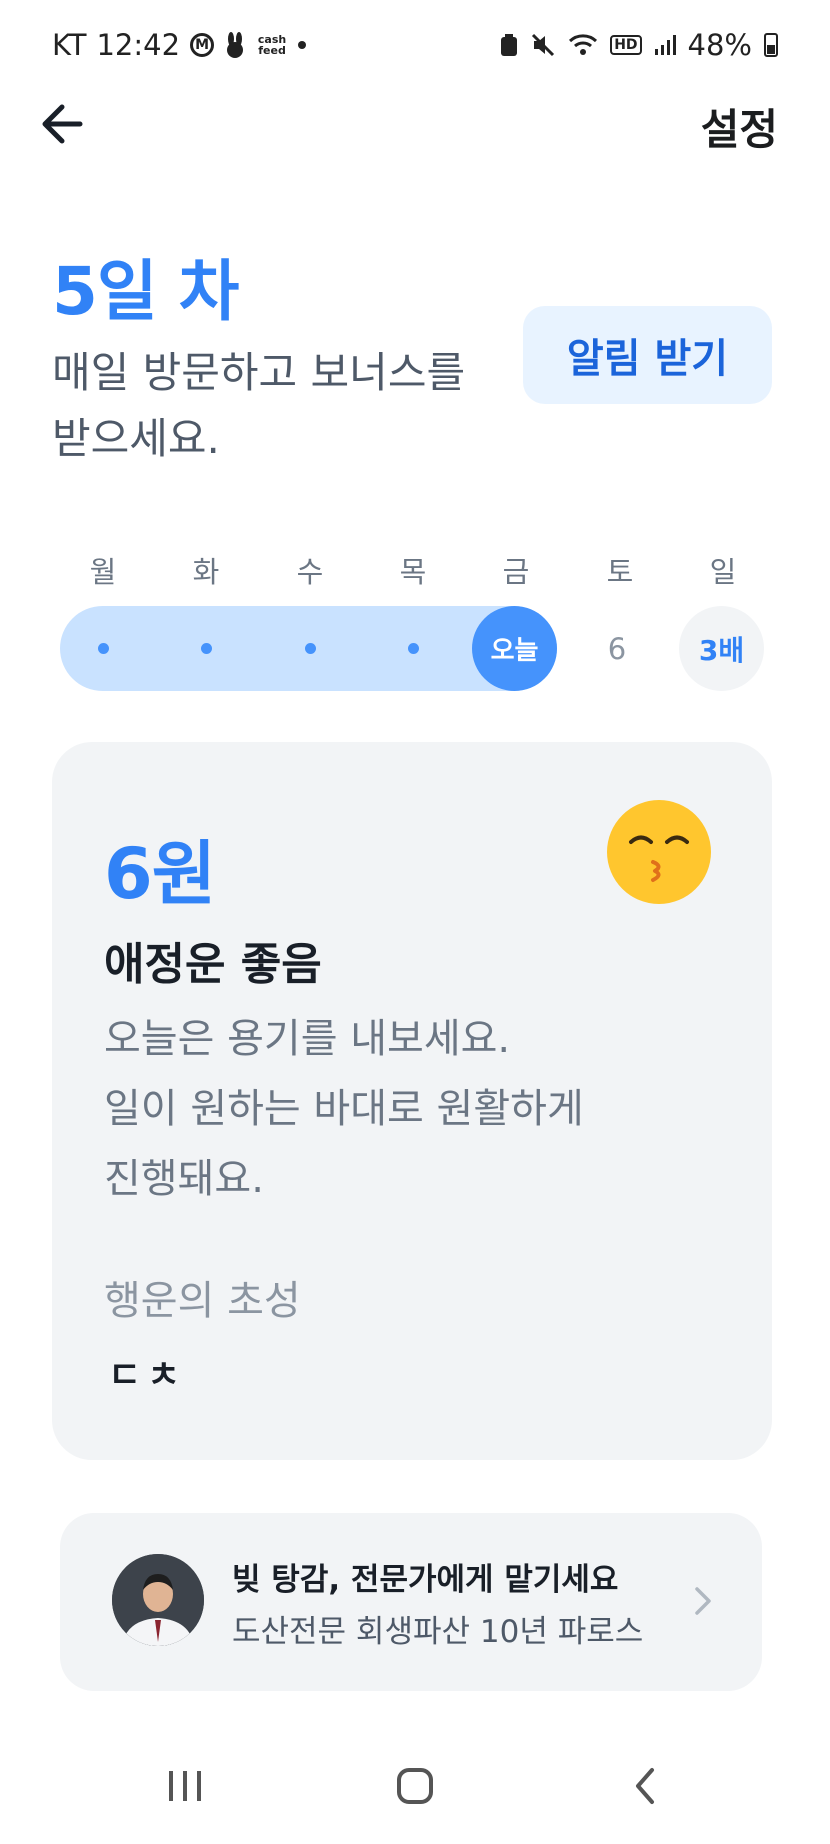  I want to click on day-label-tue: 화, so click(206, 572).